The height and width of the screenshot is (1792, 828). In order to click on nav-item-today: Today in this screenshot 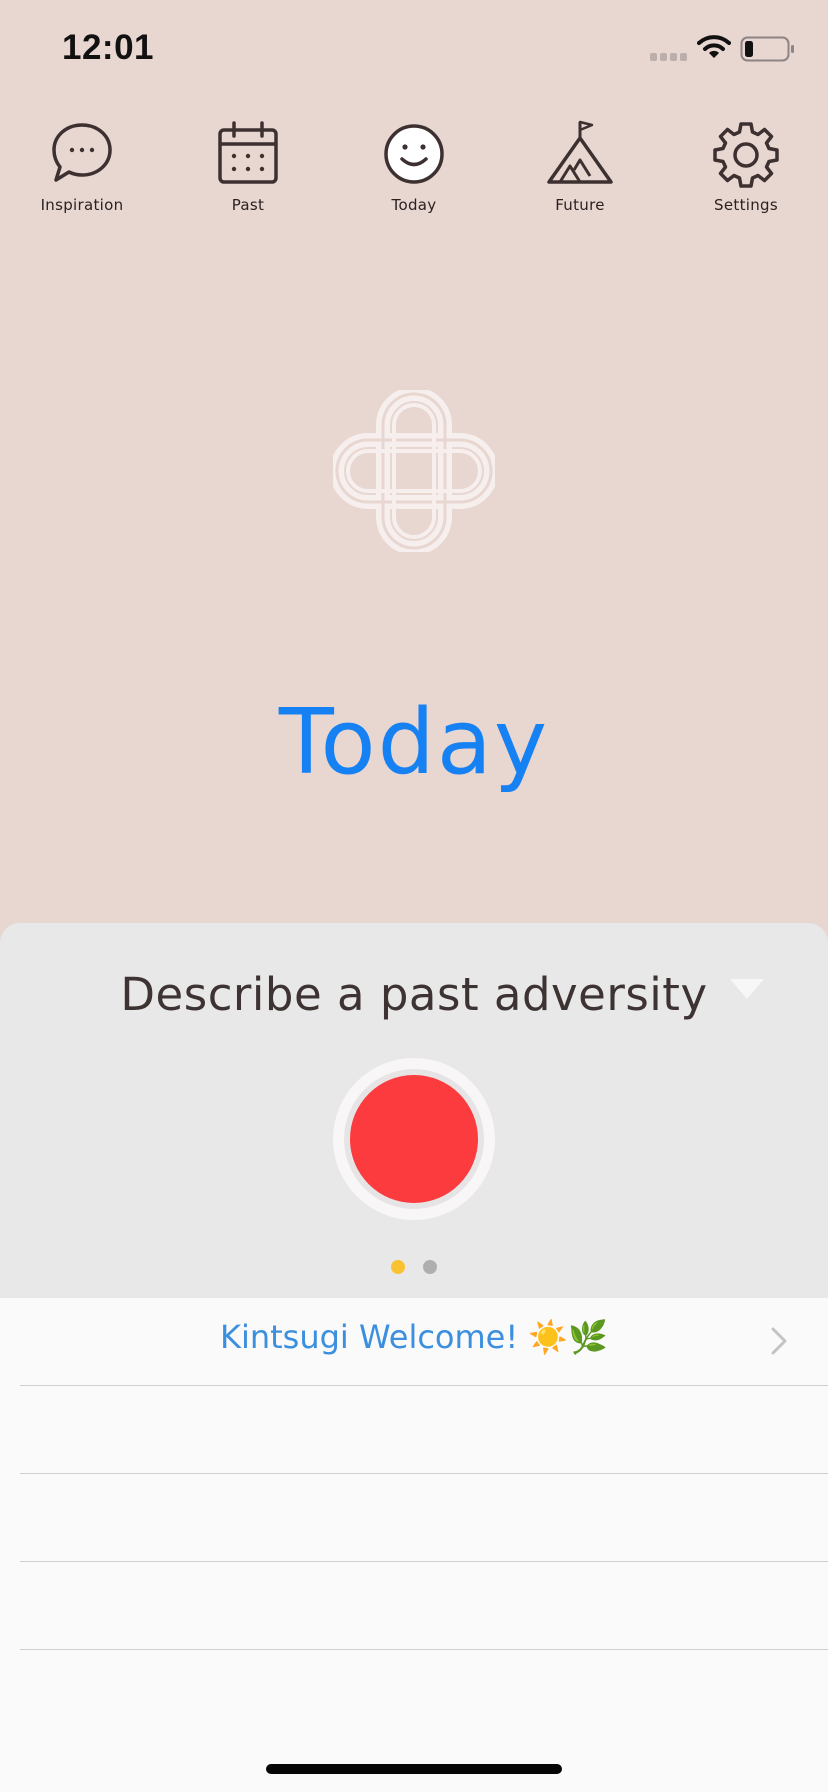, I will do `click(414, 175)`.